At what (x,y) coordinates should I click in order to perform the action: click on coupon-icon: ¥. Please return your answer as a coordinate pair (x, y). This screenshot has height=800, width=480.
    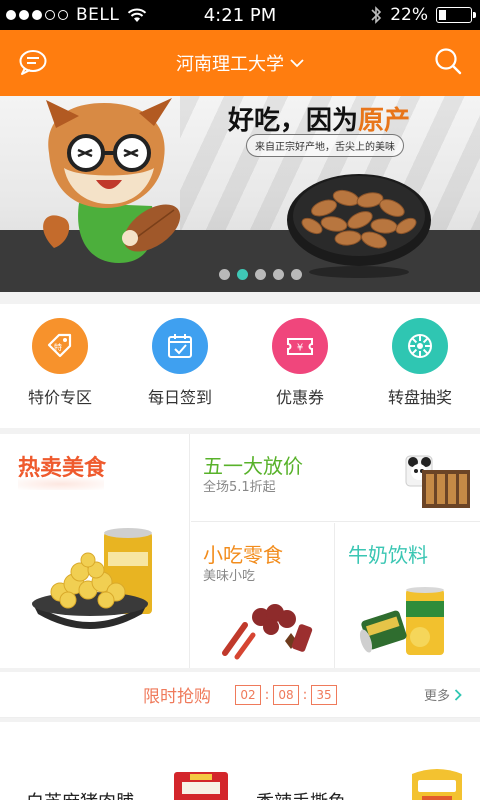
    Looking at the image, I should click on (300, 346).